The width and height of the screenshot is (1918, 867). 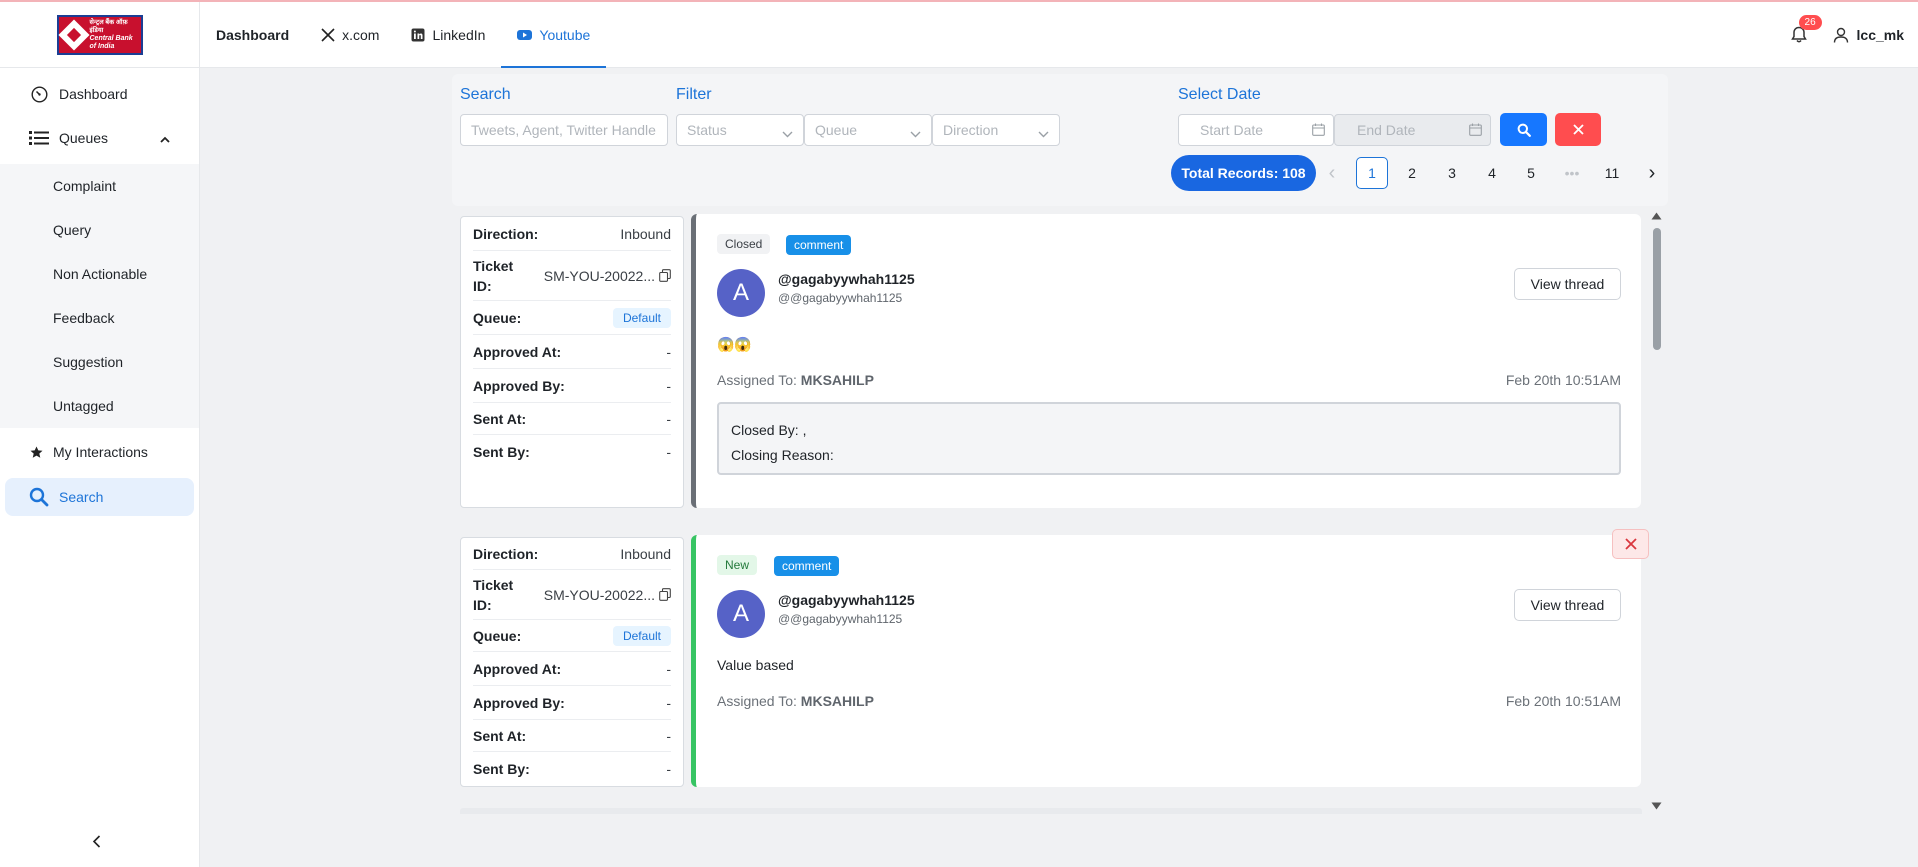 What do you see at coordinates (99, 274) in the screenshot?
I see `sidebar-subitem-non-actionable: Non Actionable` at bounding box center [99, 274].